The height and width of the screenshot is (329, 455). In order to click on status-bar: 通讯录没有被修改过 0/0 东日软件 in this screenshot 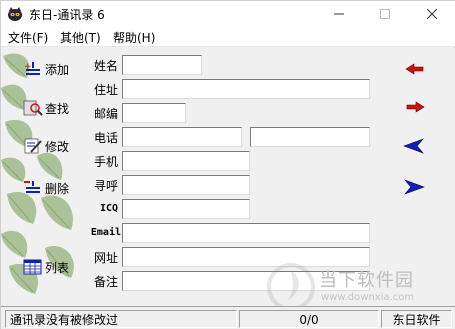, I will do `click(228, 317)`.